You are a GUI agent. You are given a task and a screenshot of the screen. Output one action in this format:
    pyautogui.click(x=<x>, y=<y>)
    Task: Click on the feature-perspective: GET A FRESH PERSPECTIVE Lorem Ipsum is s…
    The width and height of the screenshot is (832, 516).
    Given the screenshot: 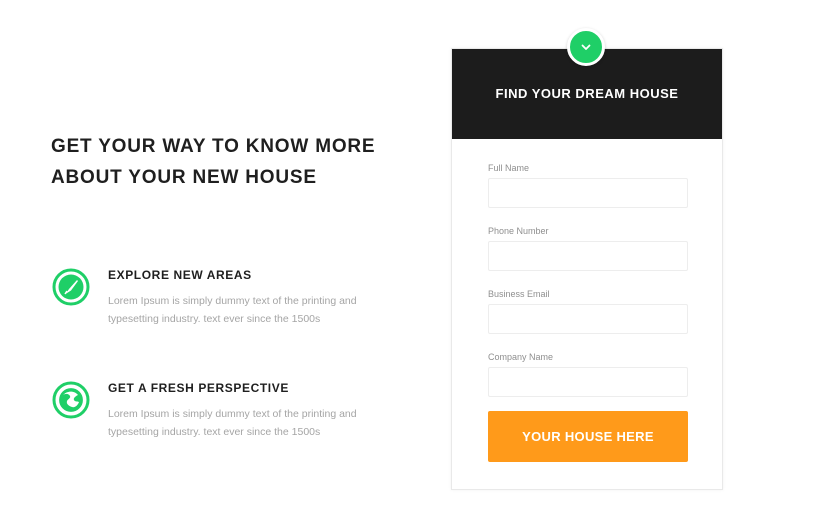 What is the action you would take?
    pyautogui.click(x=222, y=419)
    